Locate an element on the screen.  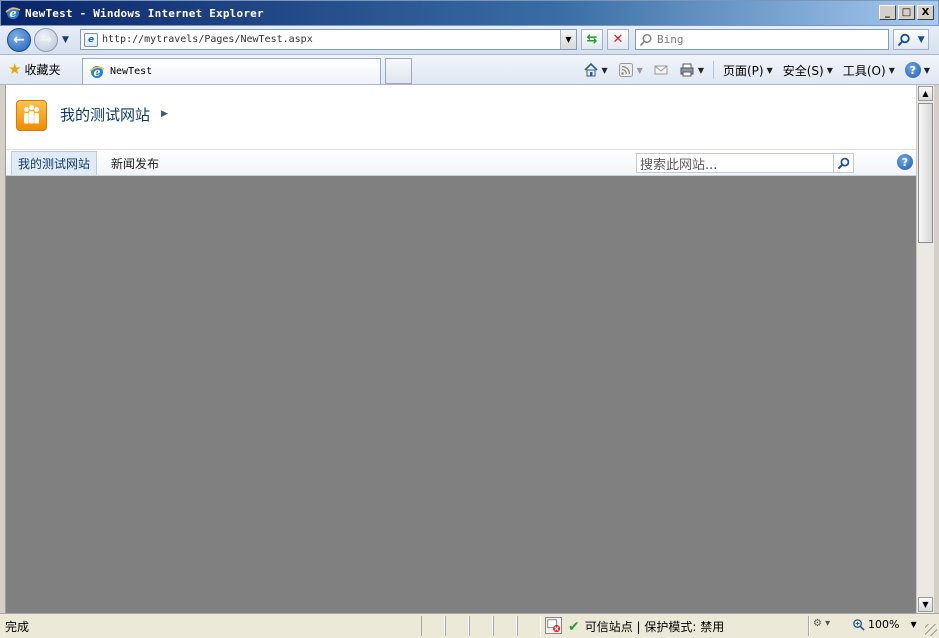
safety-menu: 安全(S) ▼ is located at coordinates (808, 70).